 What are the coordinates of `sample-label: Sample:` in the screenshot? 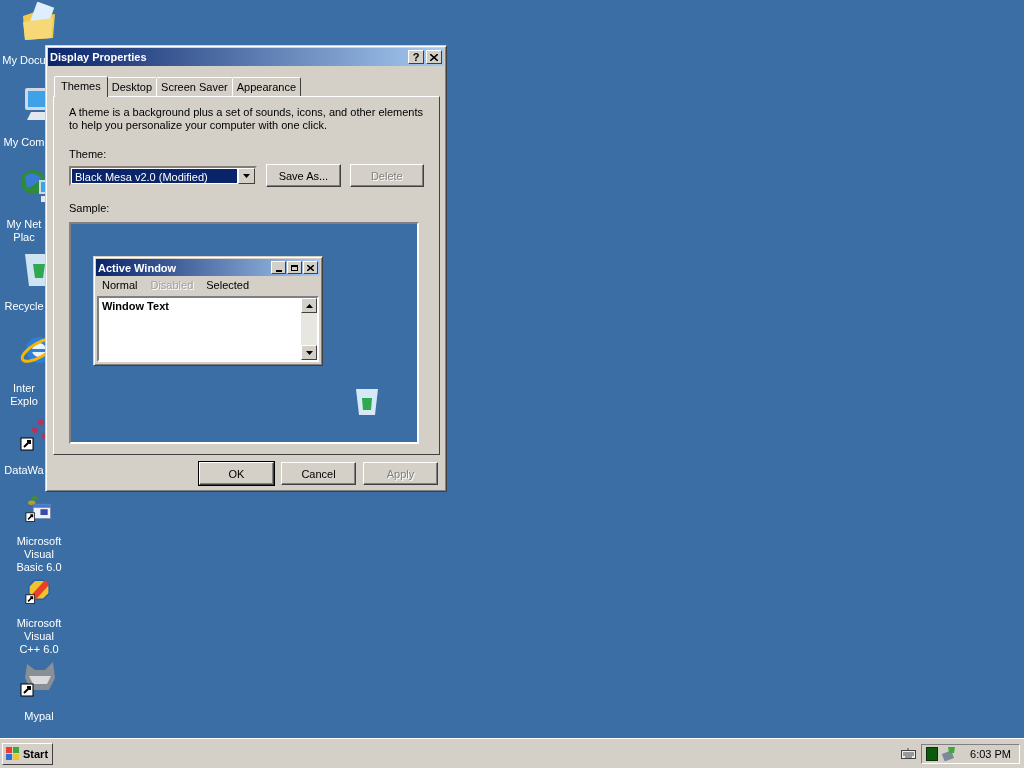 It's located at (90, 208).